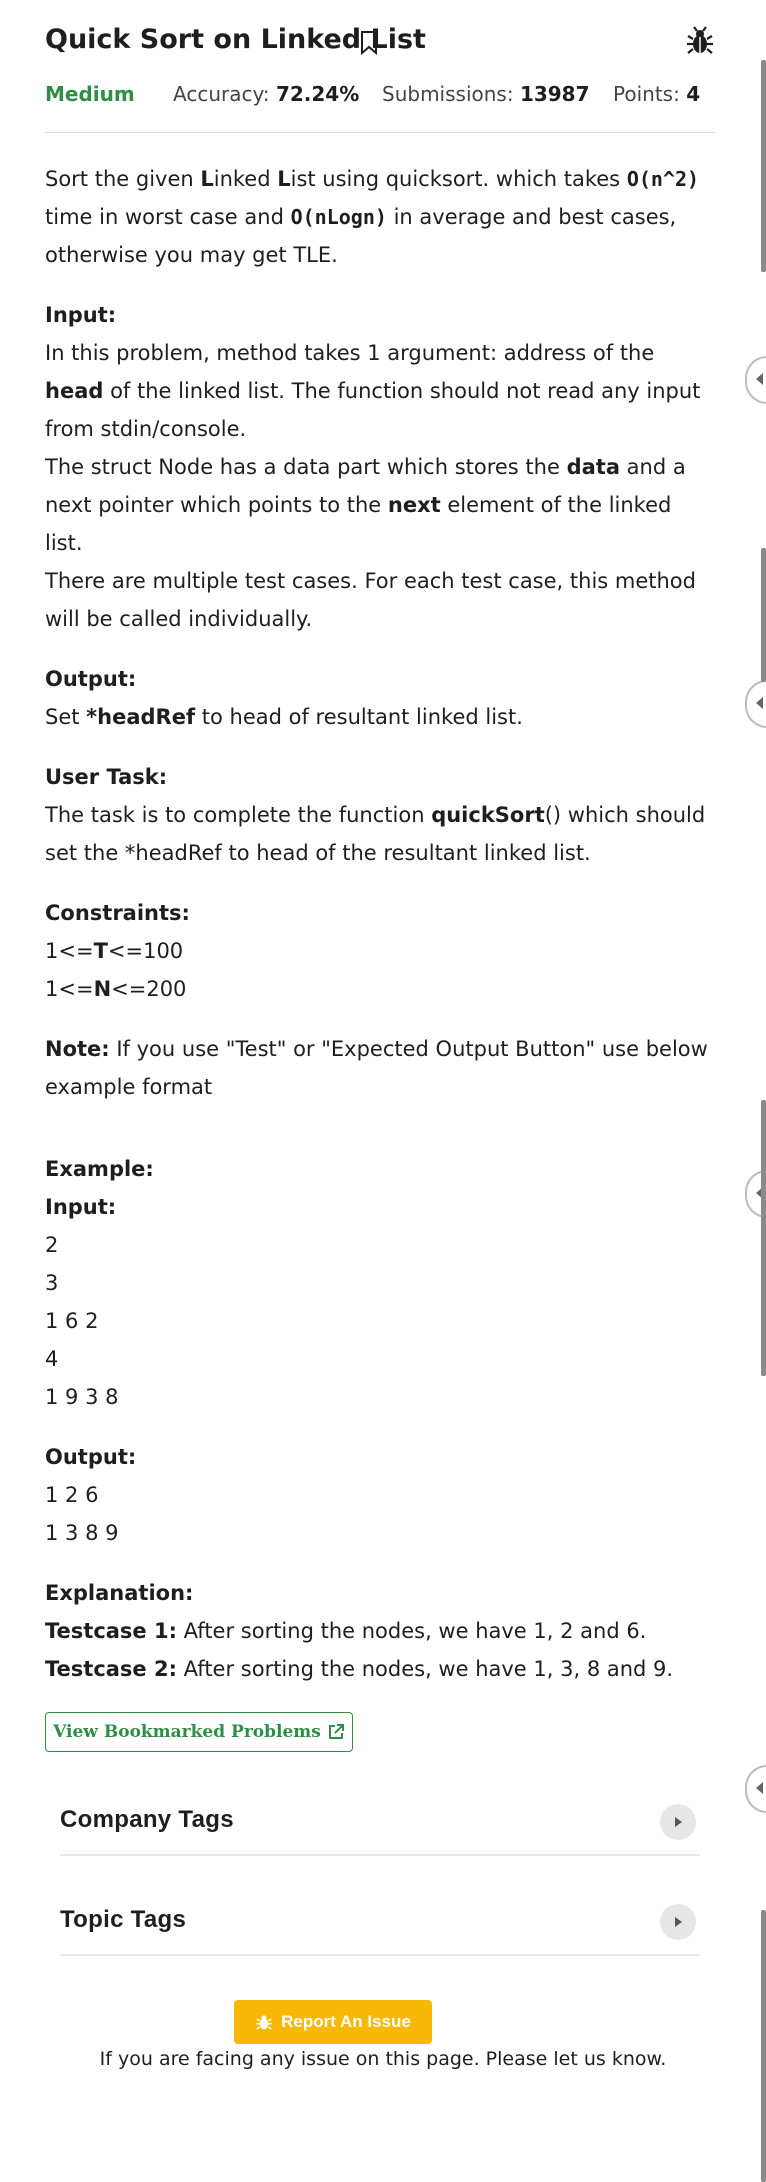 This screenshot has height=2182, width=766. Describe the element at coordinates (380, 951) in the screenshot. I see `constraint-t: 1<=T<=100` at that location.